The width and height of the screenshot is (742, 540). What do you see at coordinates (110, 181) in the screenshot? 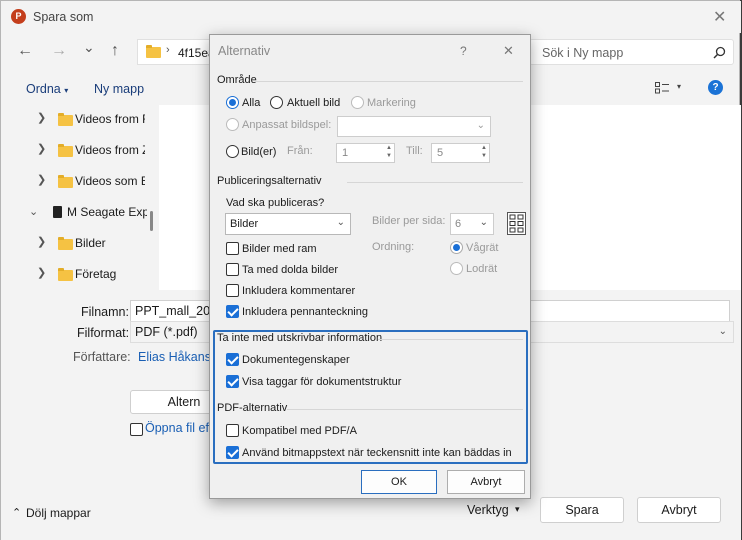
I see `tree-item-label: Videos som B` at bounding box center [110, 181].